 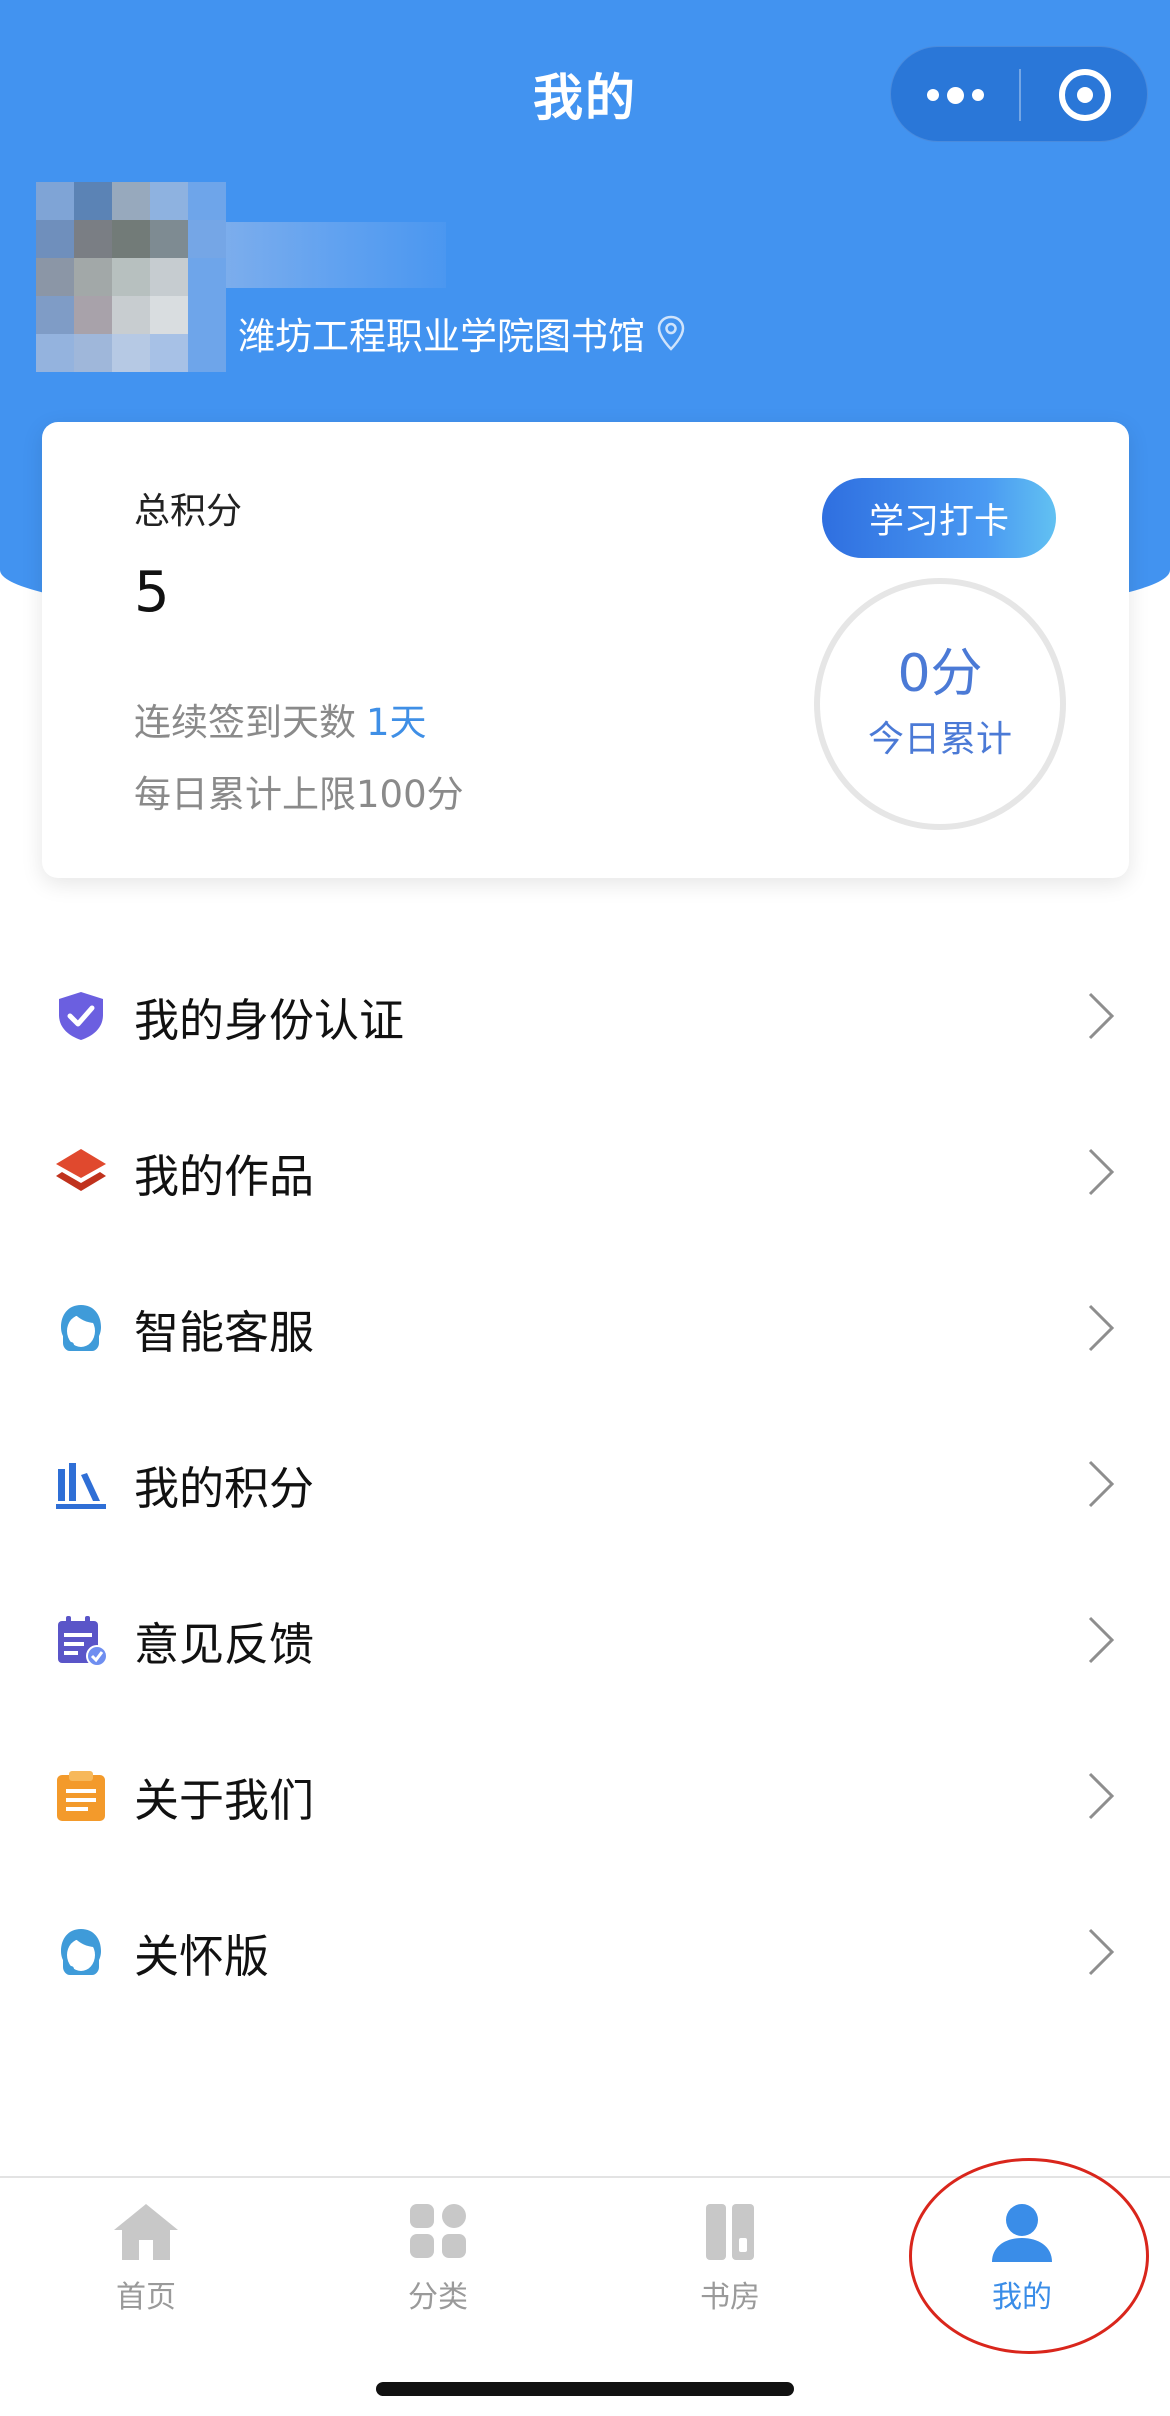 I want to click on menu-item-label: 意见反馈, so click(x=224, y=1644).